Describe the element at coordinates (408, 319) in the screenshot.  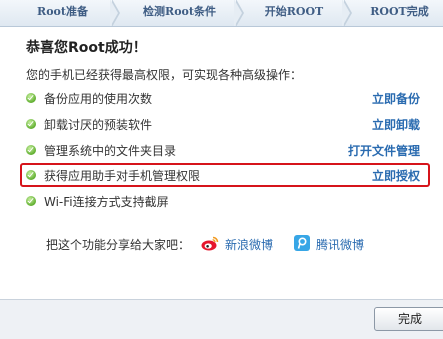
I see `done-button: 完成` at that location.